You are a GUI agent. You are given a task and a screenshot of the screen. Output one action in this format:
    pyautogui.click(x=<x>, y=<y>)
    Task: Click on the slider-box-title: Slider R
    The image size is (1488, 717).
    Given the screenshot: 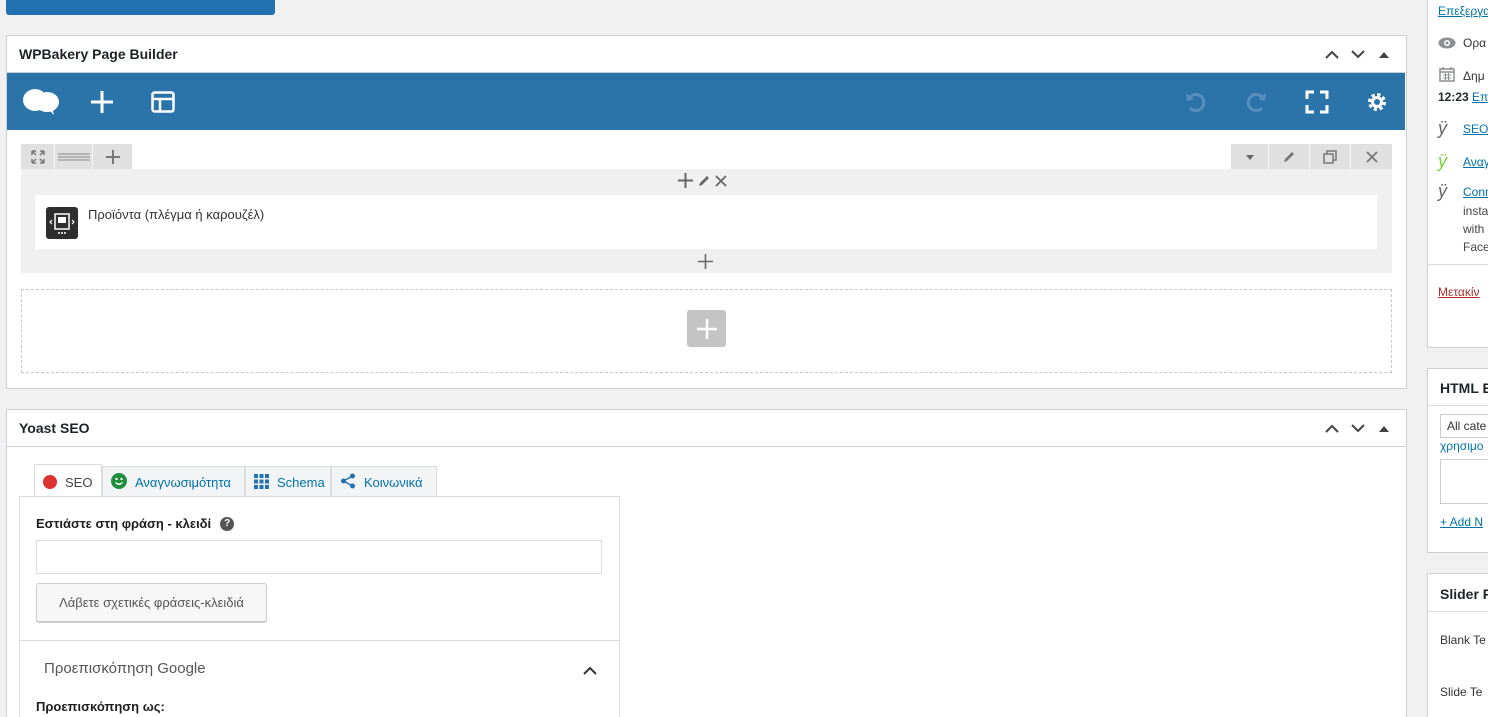 What is the action you would take?
    pyautogui.click(x=1464, y=594)
    